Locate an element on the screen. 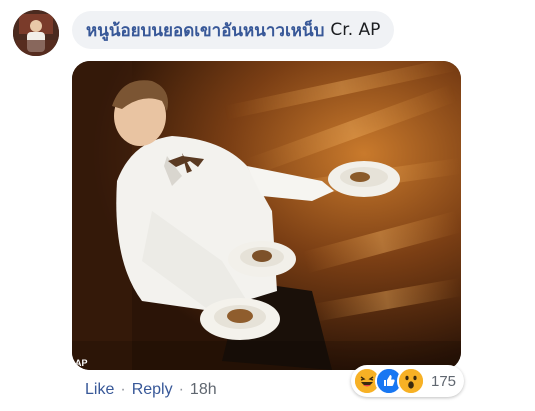  comment-text: Cr. AP is located at coordinates (355, 30).